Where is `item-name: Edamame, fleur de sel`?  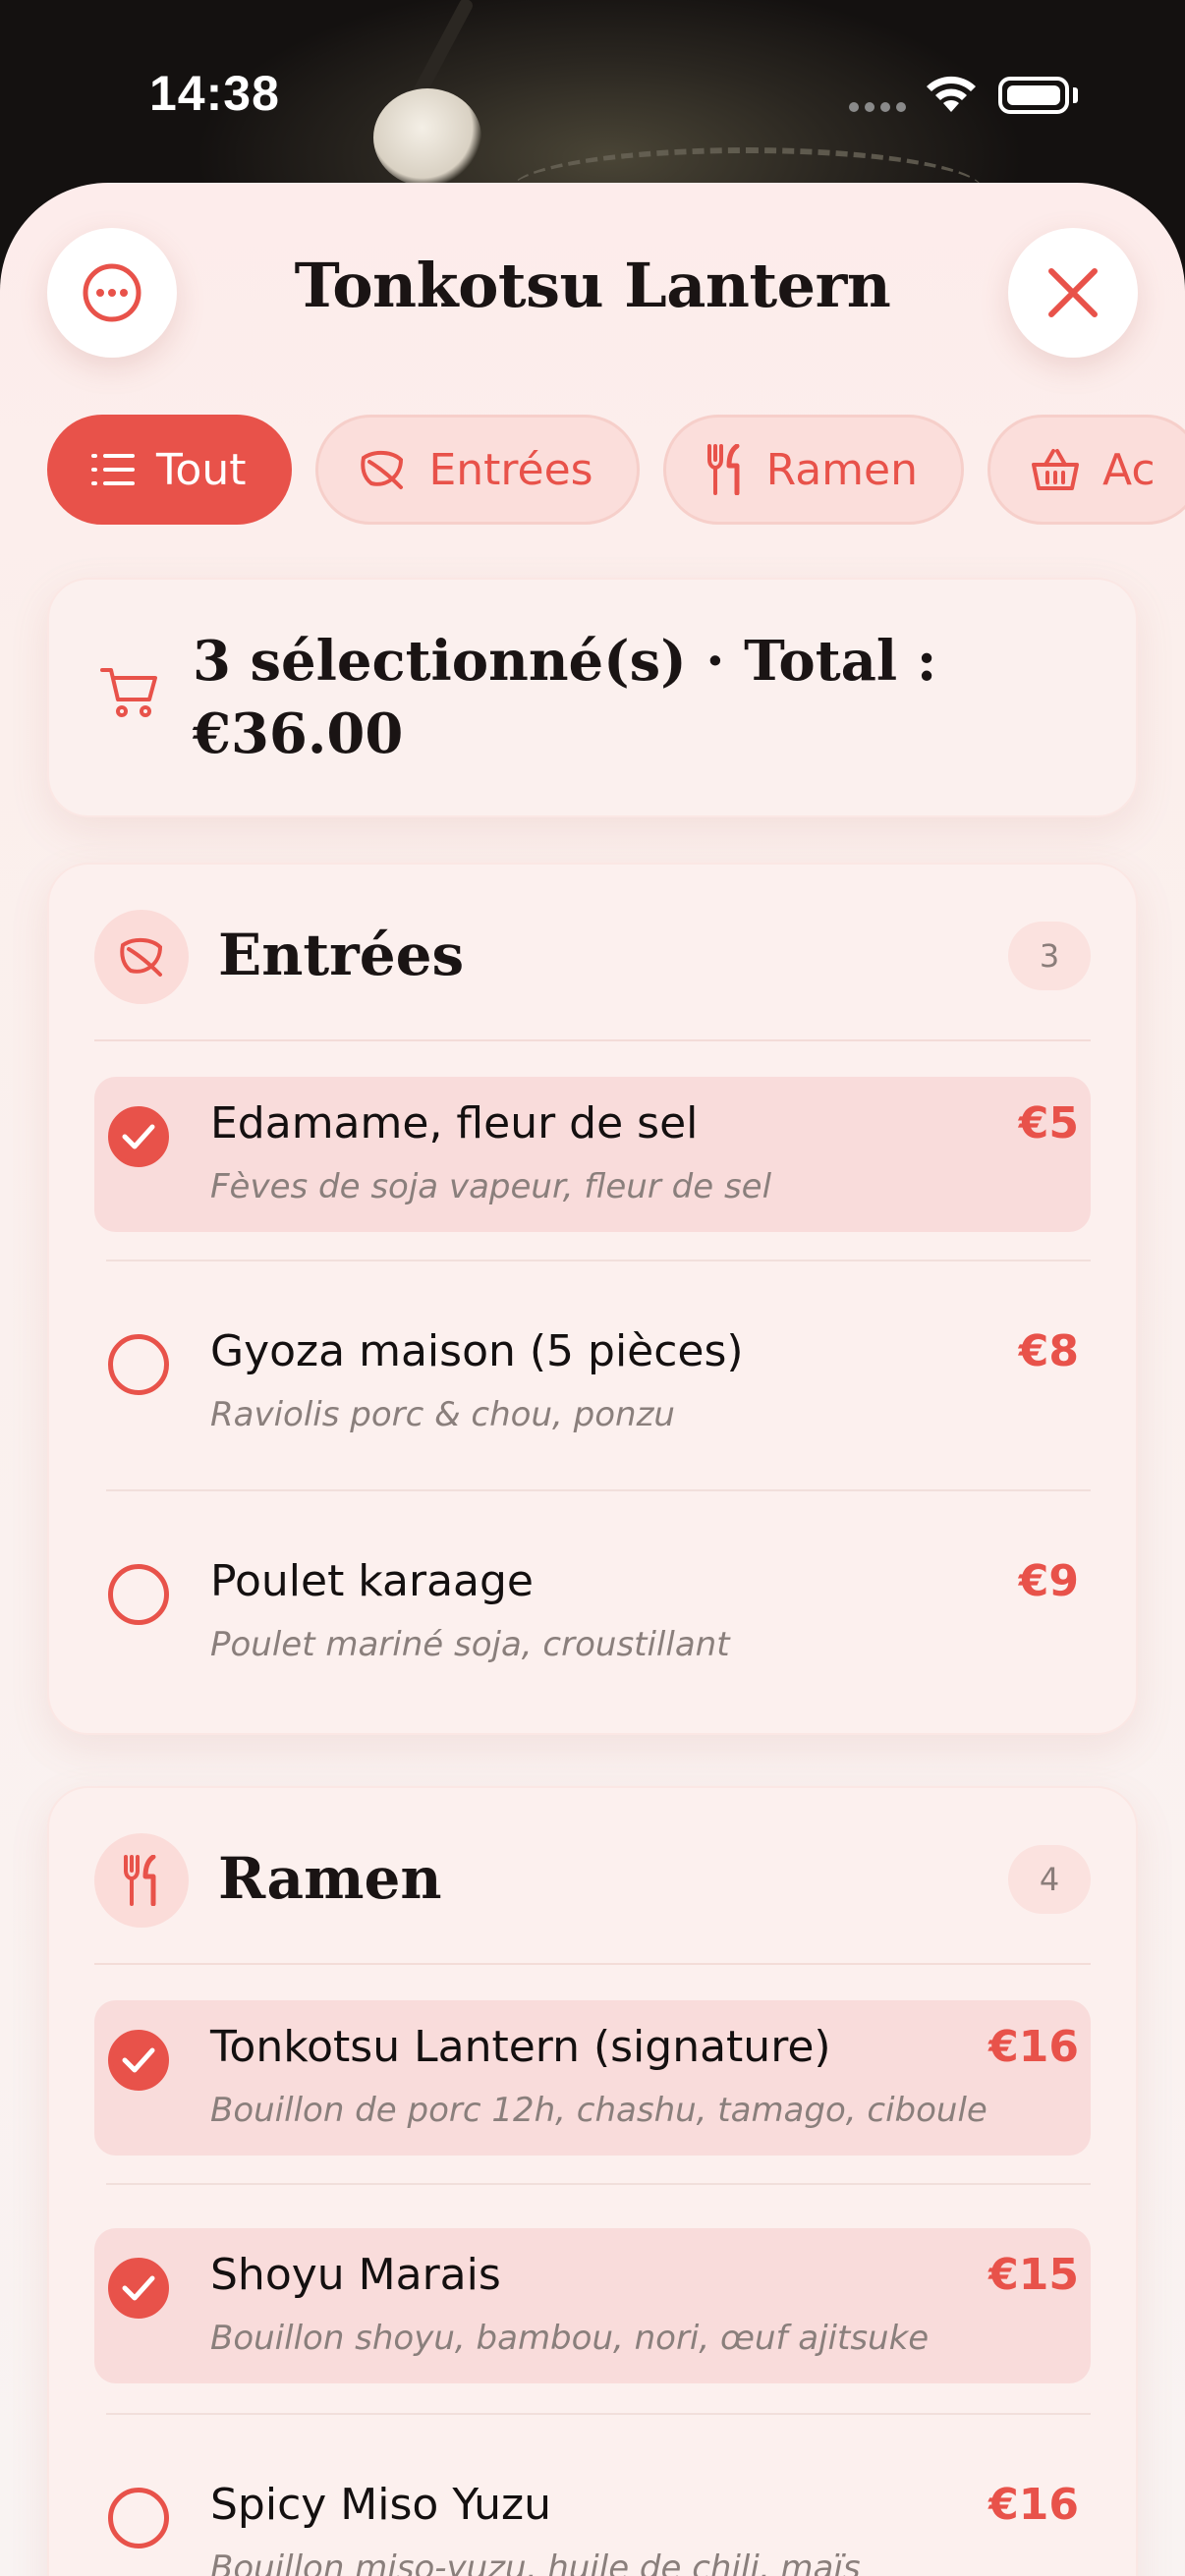
item-name: Edamame, fleur de sel is located at coordinates (455, 1123).